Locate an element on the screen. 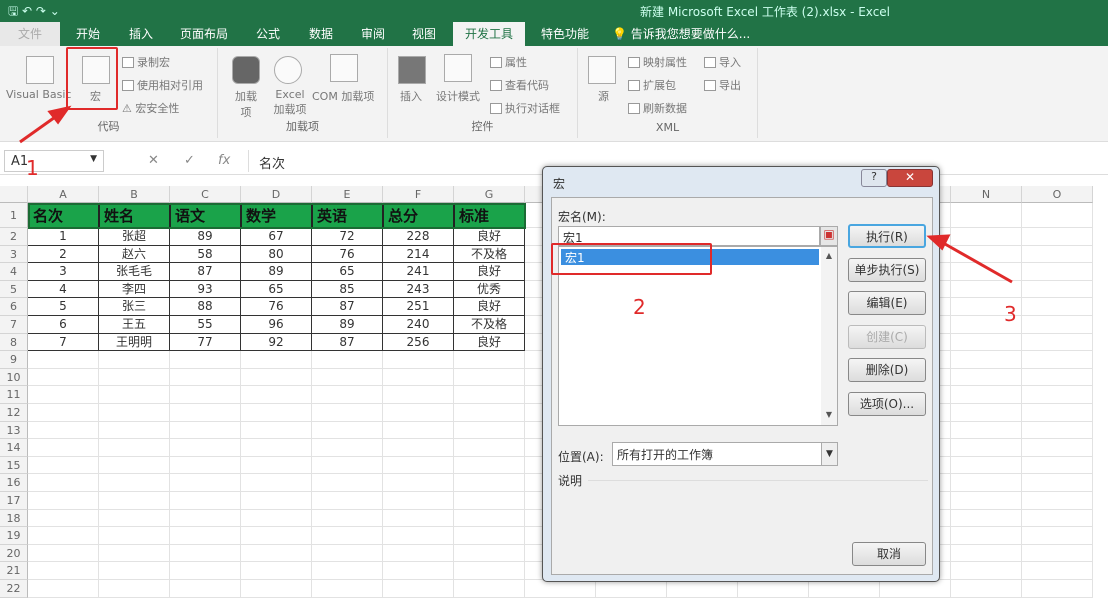  row-header: 18 is located at coordinates (14, 518).